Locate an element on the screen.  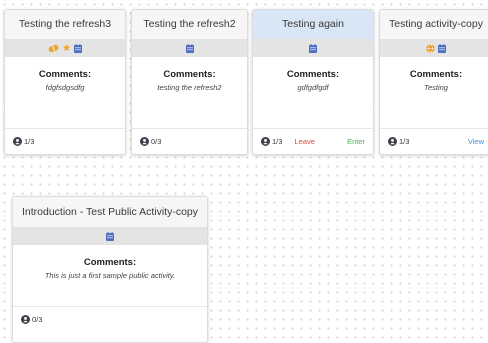
card-title: Testing activity-copy is located at coordinates (434, 25).